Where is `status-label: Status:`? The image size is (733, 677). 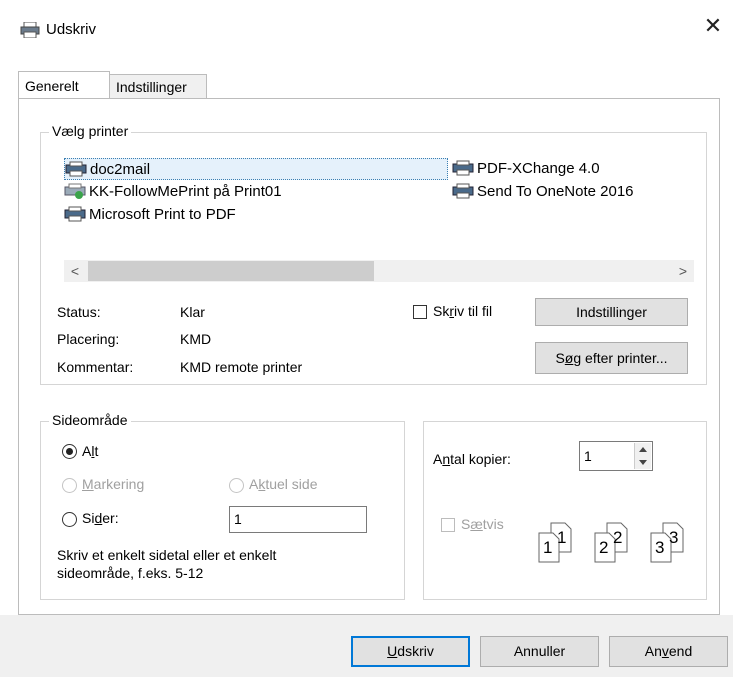
status-label: Status: is located at coordinates (79, 312).